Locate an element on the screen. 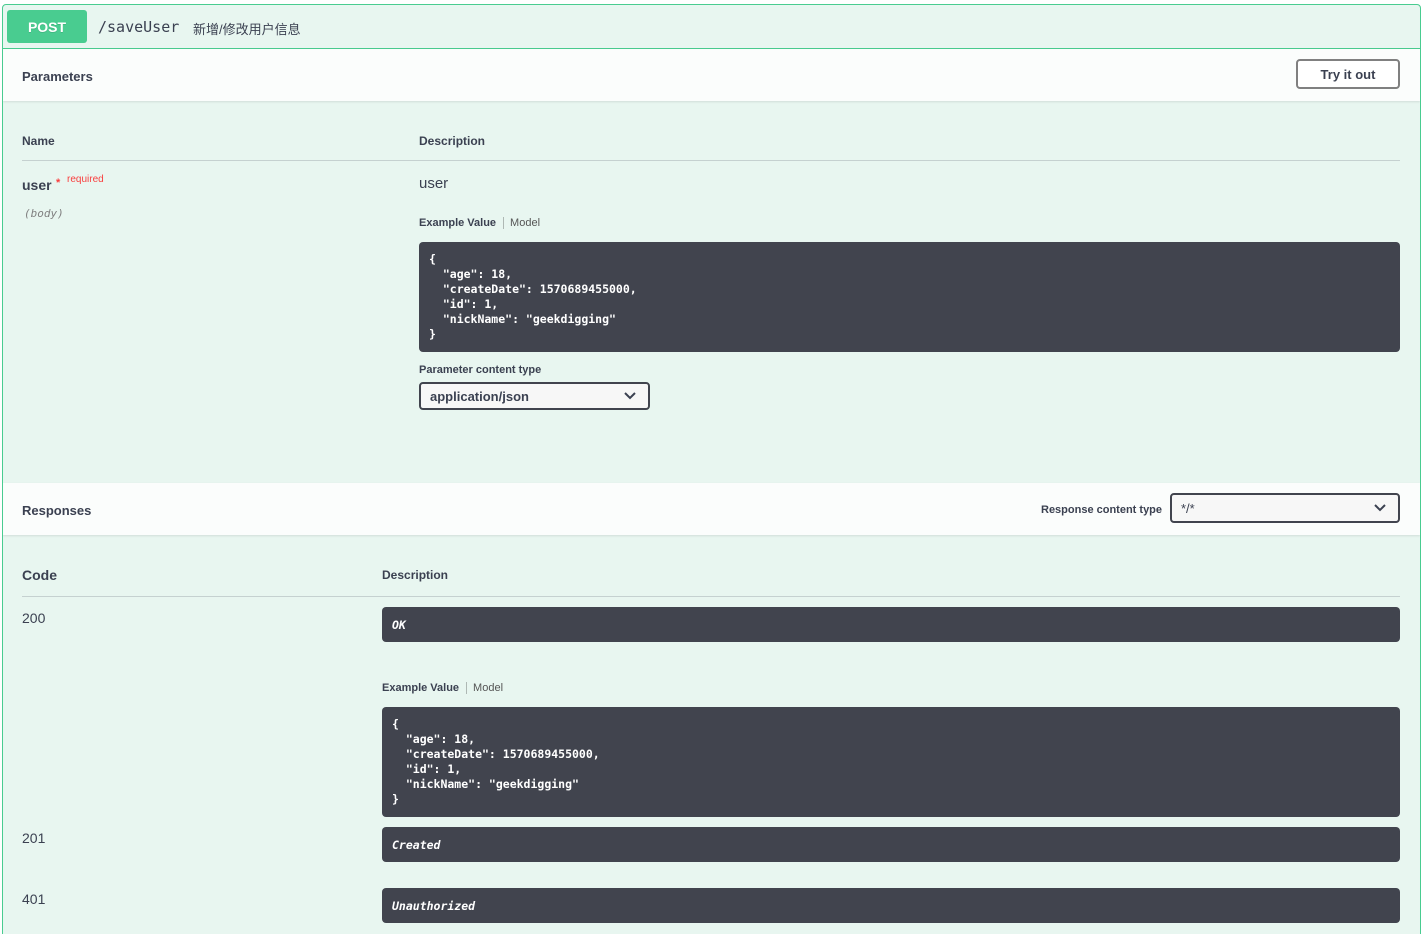 This screenshot has height=934, width=1423. response-header-divider is located at coordinates (711, 596).